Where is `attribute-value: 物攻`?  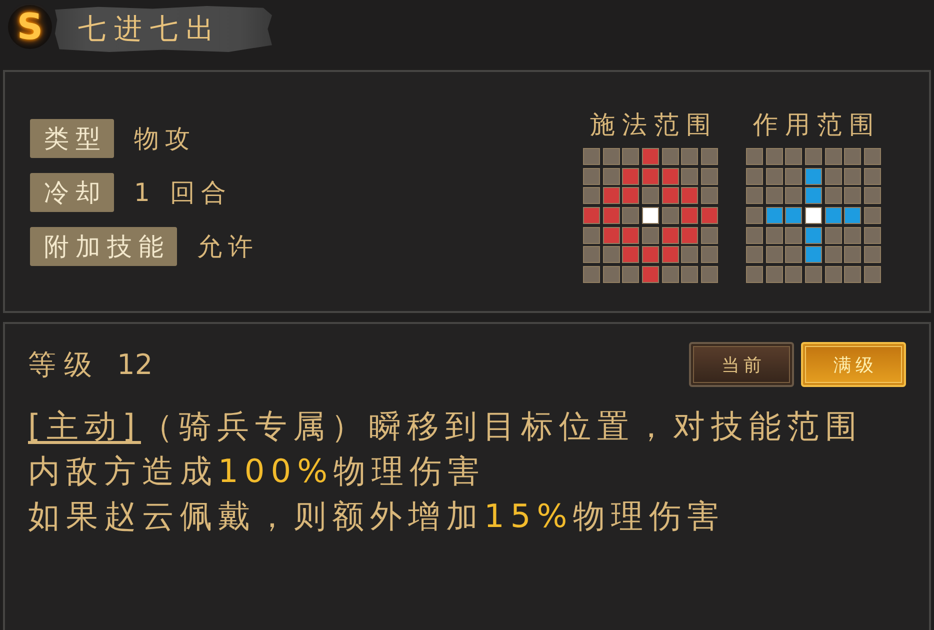
attribute-value: 物攻 is located at coordinates (165, 139).